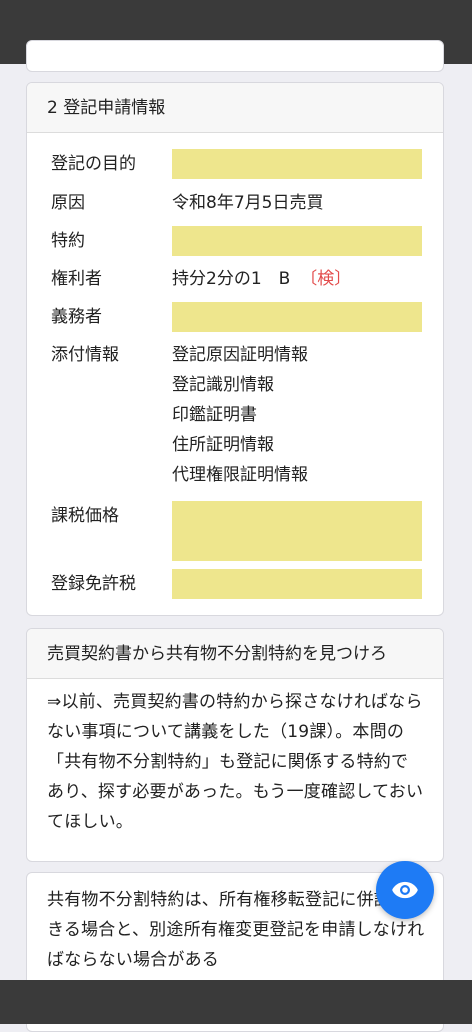  I want to click on cause-label: 原因, so click(68, 203).